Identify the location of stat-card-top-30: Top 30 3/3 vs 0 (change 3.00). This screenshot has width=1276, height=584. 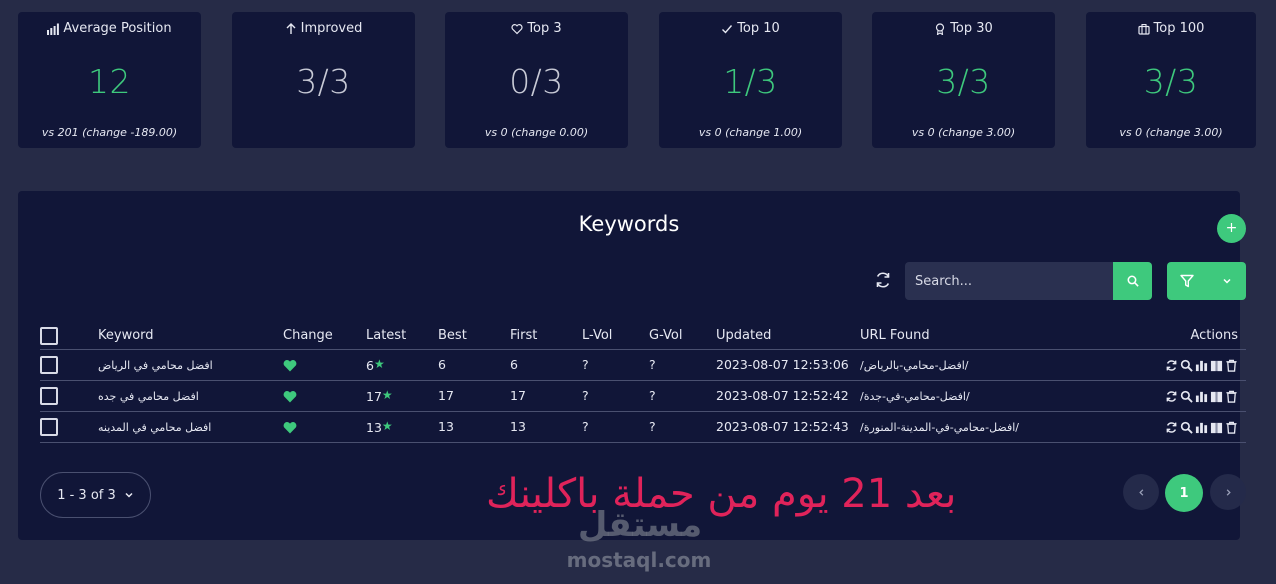
(963, 80).